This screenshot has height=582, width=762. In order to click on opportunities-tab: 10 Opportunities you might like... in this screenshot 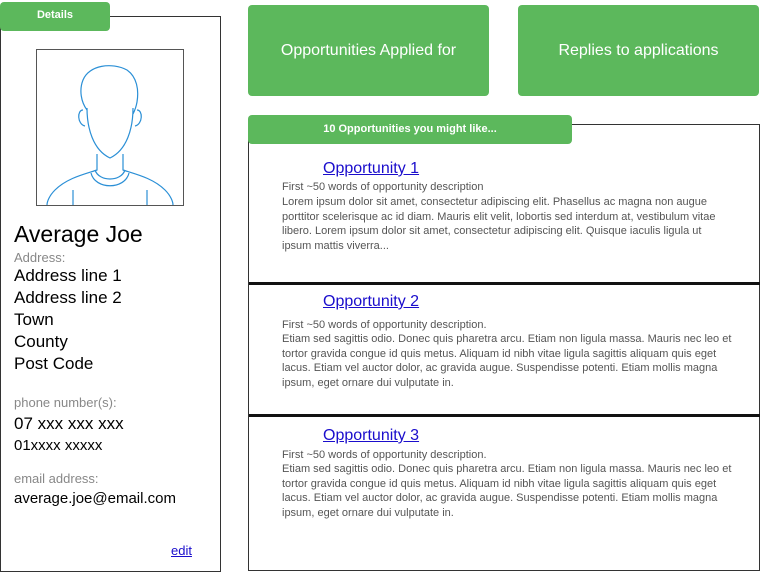, I will do `click(410, 129)`.